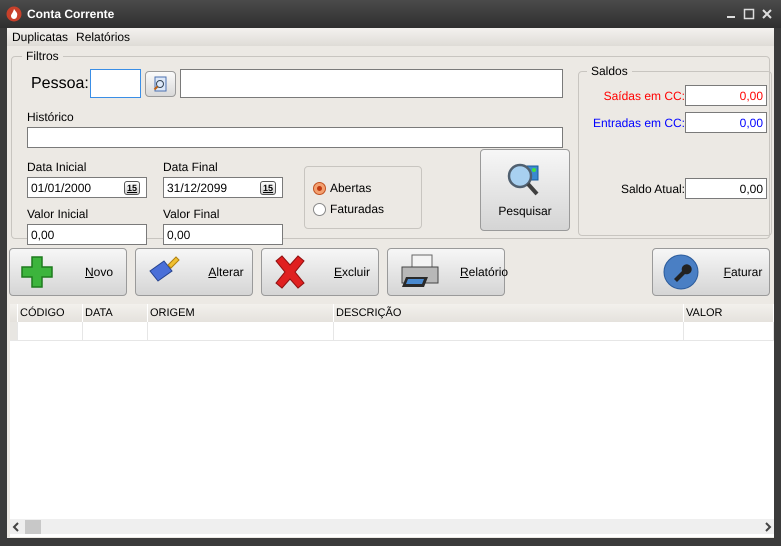  Describe the element at coordinates (57, 167) in the screenshot. I see `field-label: Data Inicial` at that location.